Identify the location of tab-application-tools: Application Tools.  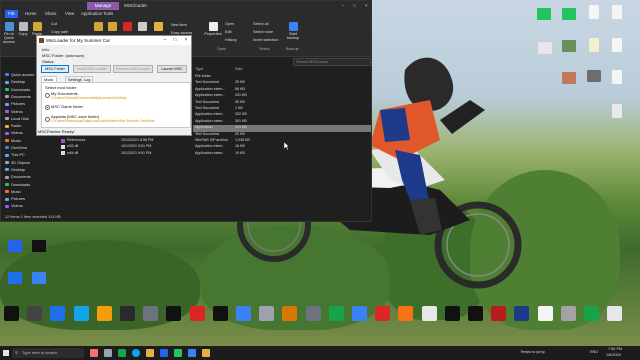
(97, 14).